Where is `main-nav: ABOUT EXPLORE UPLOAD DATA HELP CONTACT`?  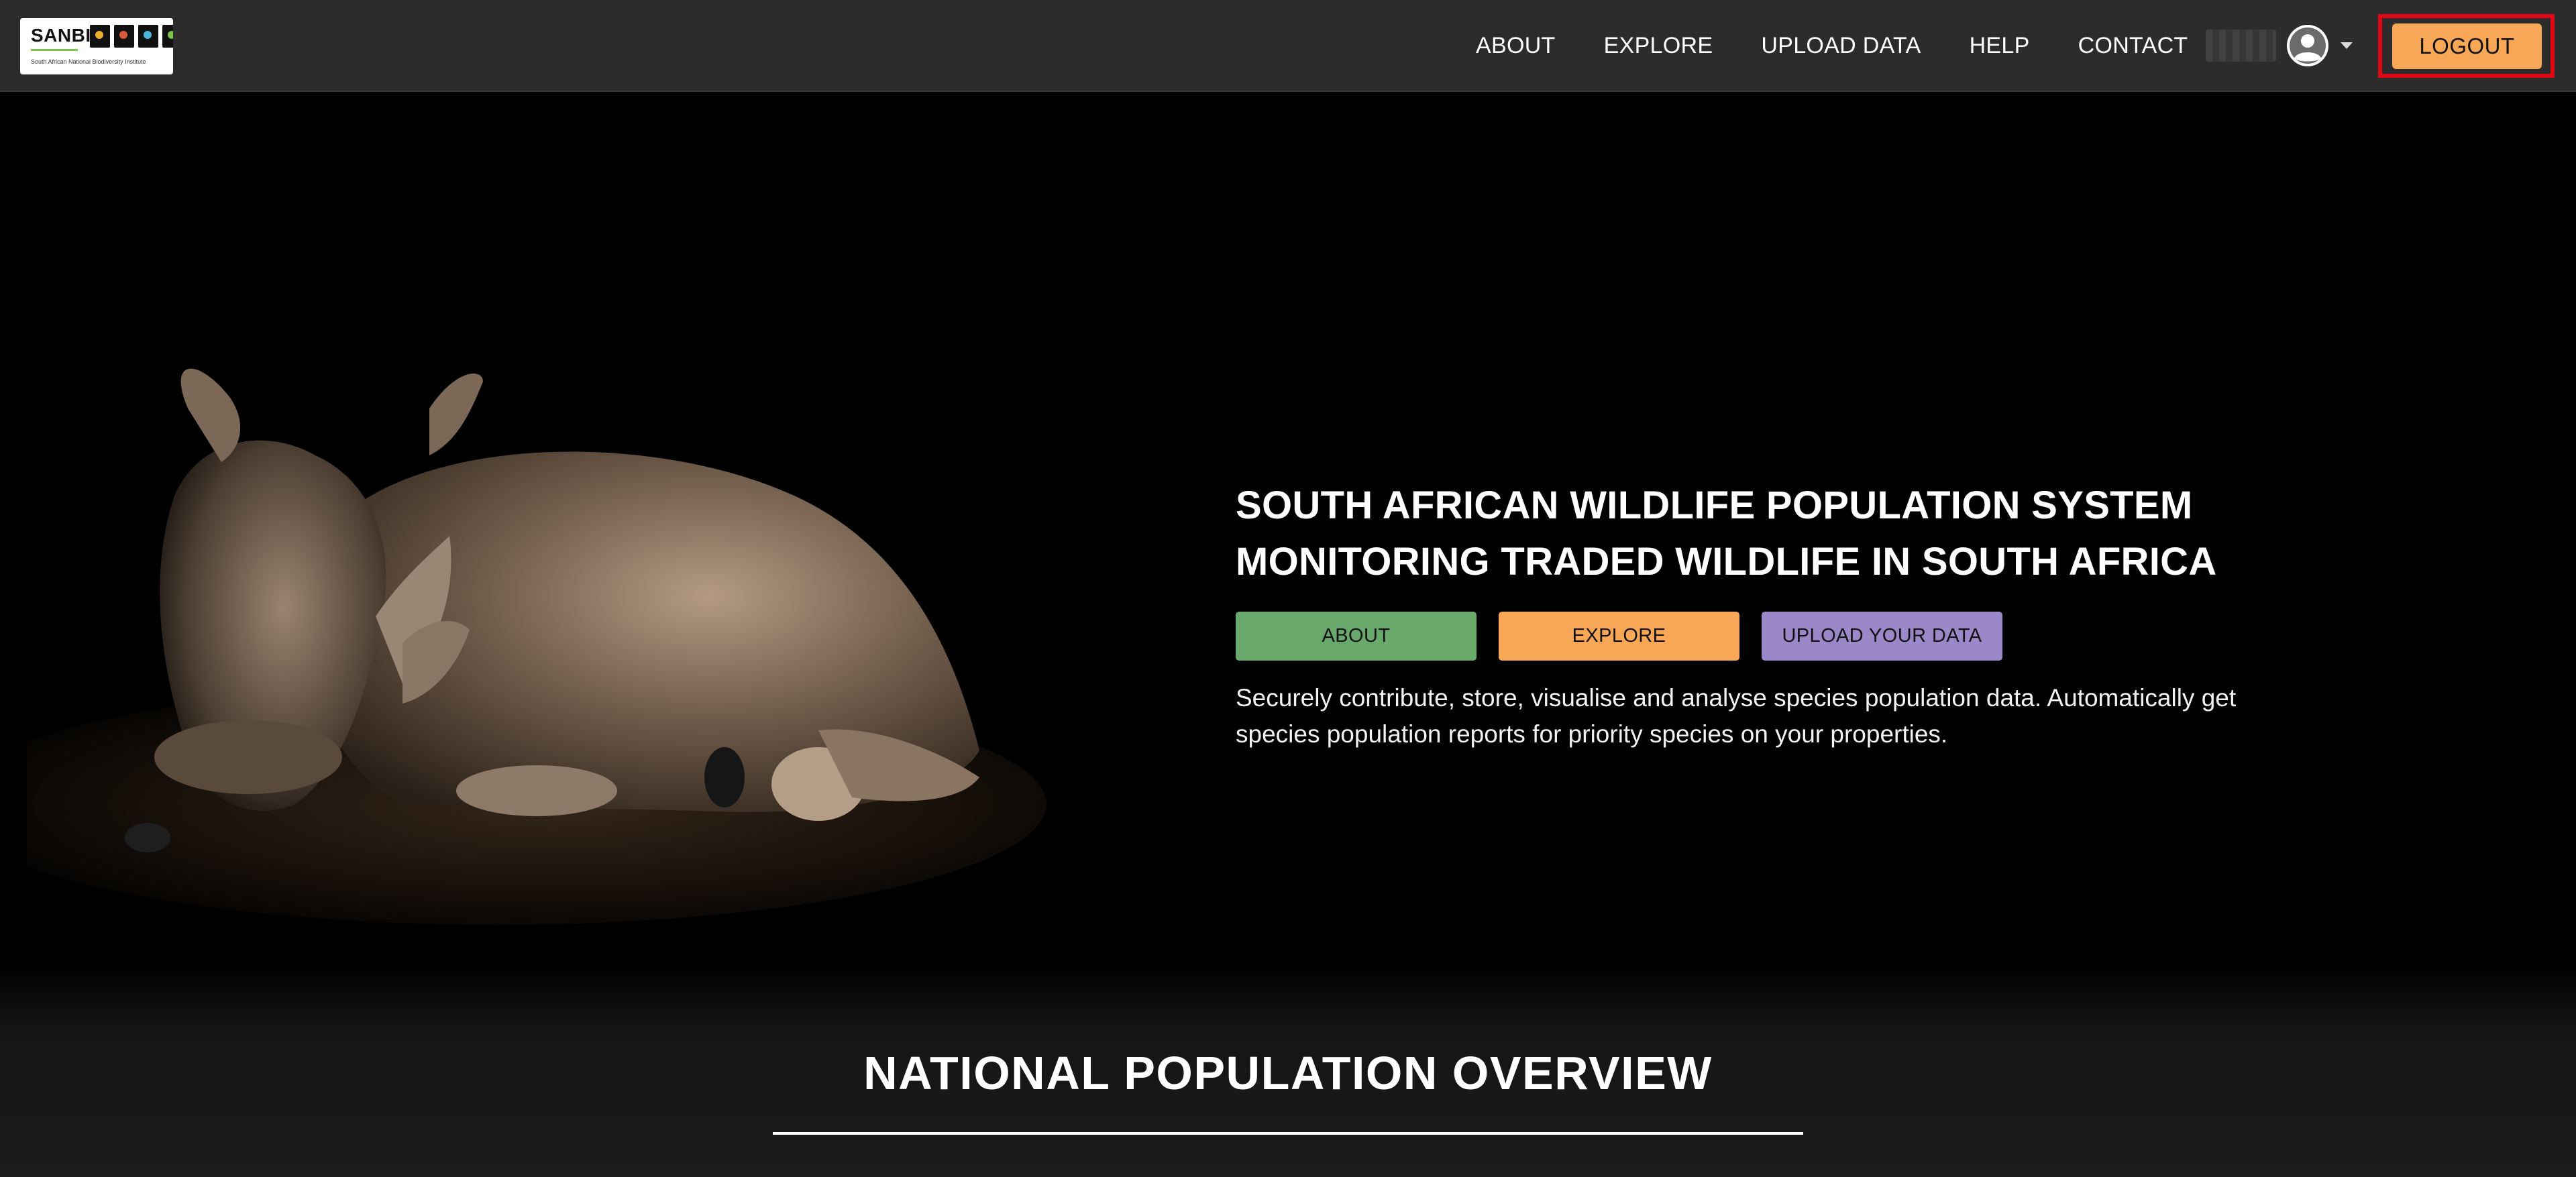 main-nav: ABOUT EXPLORE UPLOAD DATA HELP CONTACT is located at coordinates (1856, 46).